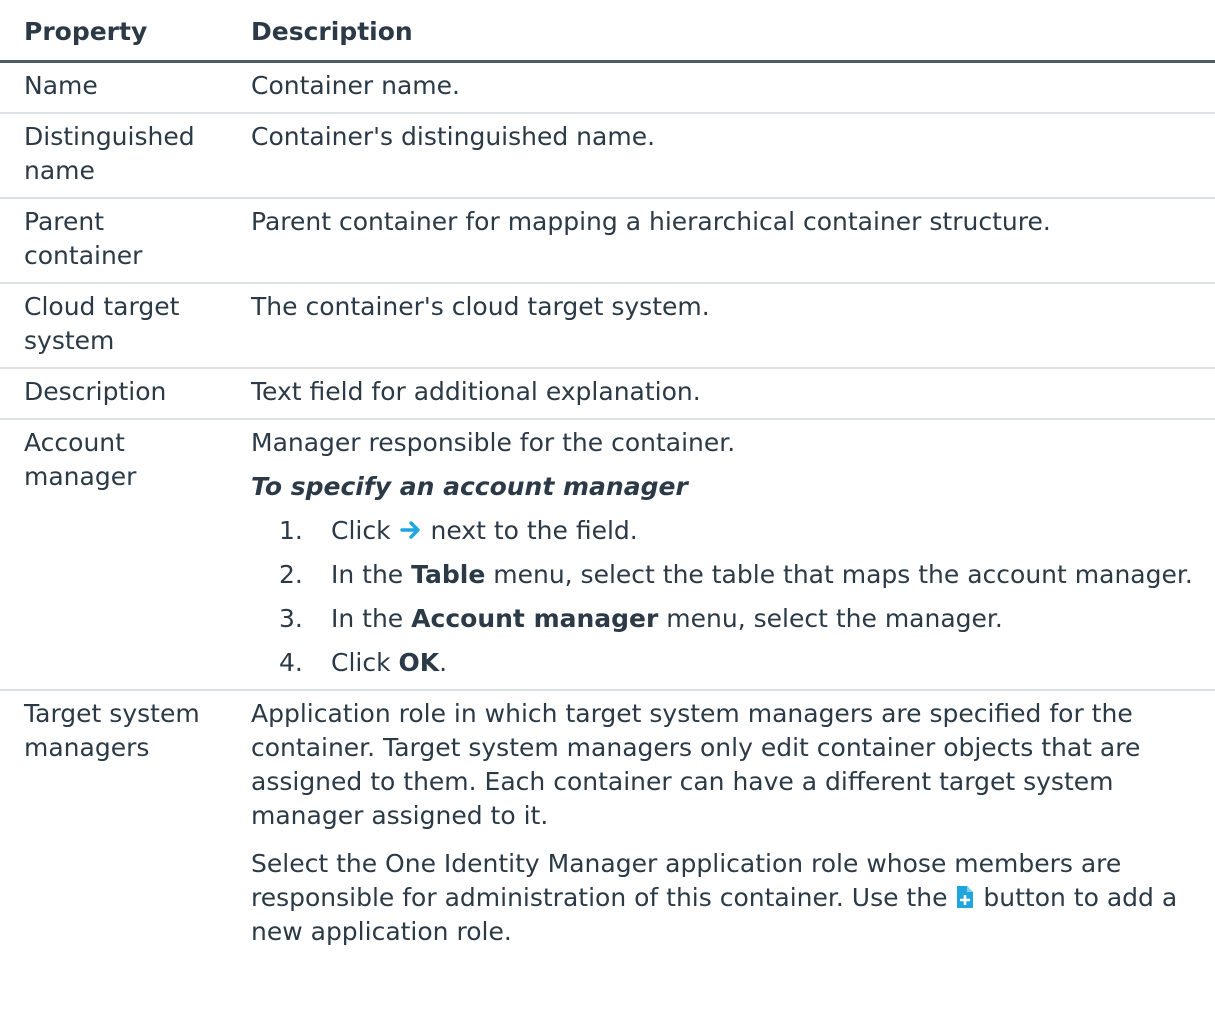 This screenshot has height=1023, width=1215. I want to click on property-cell: Cloud target system, so click(114, 326).